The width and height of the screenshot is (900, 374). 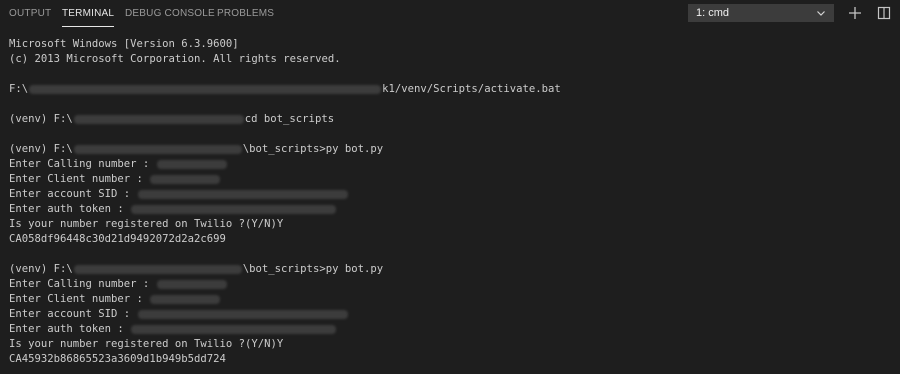 What do you see at coordinates (41, 119) in the screenshot?
I see `cd-prefix: (venv) F:\` at bounding box center [41, 119].